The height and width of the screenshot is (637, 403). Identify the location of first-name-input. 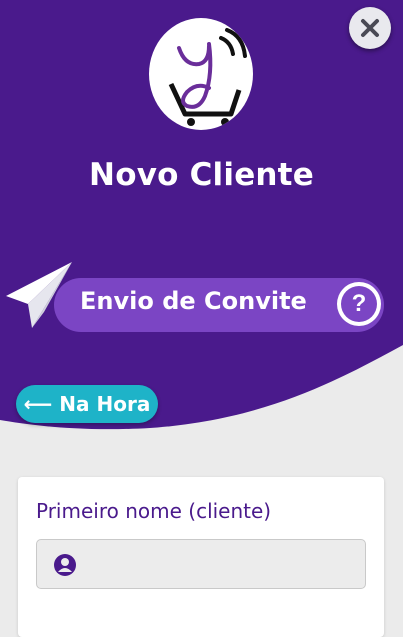
(223, 565).